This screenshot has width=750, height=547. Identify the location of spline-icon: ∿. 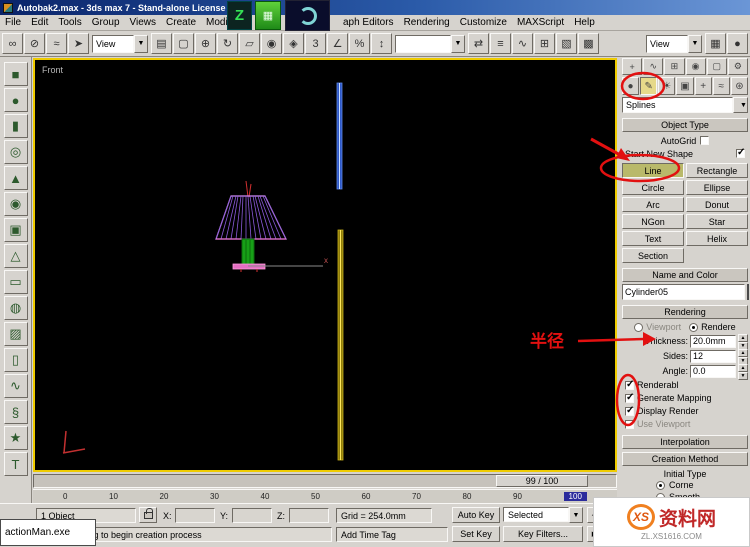
(15, 386).